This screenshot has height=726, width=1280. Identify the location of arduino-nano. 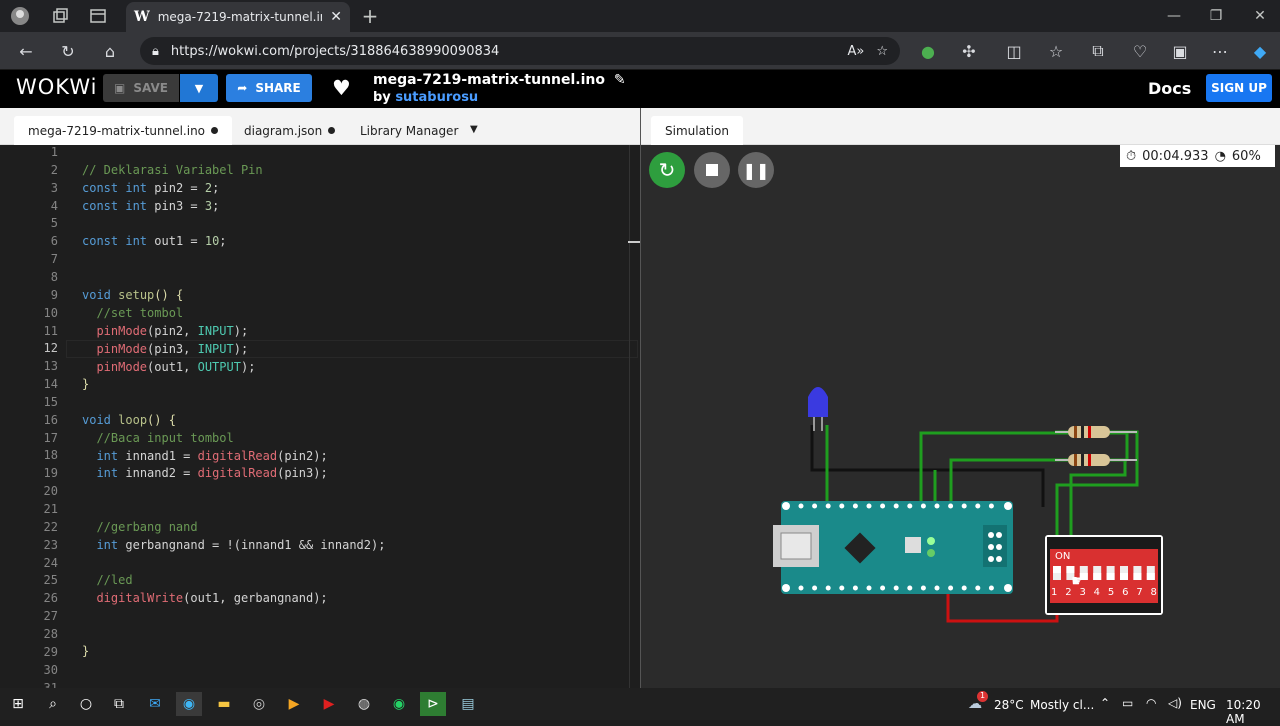
(893, 547).